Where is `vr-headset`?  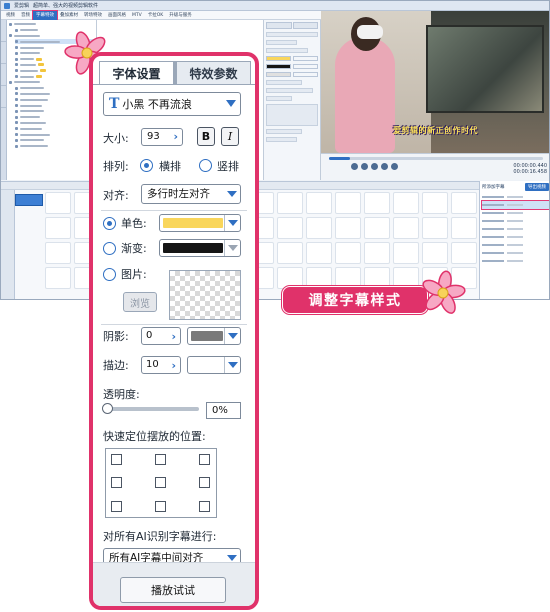
vr-headset is located at coordinates (370, 32).